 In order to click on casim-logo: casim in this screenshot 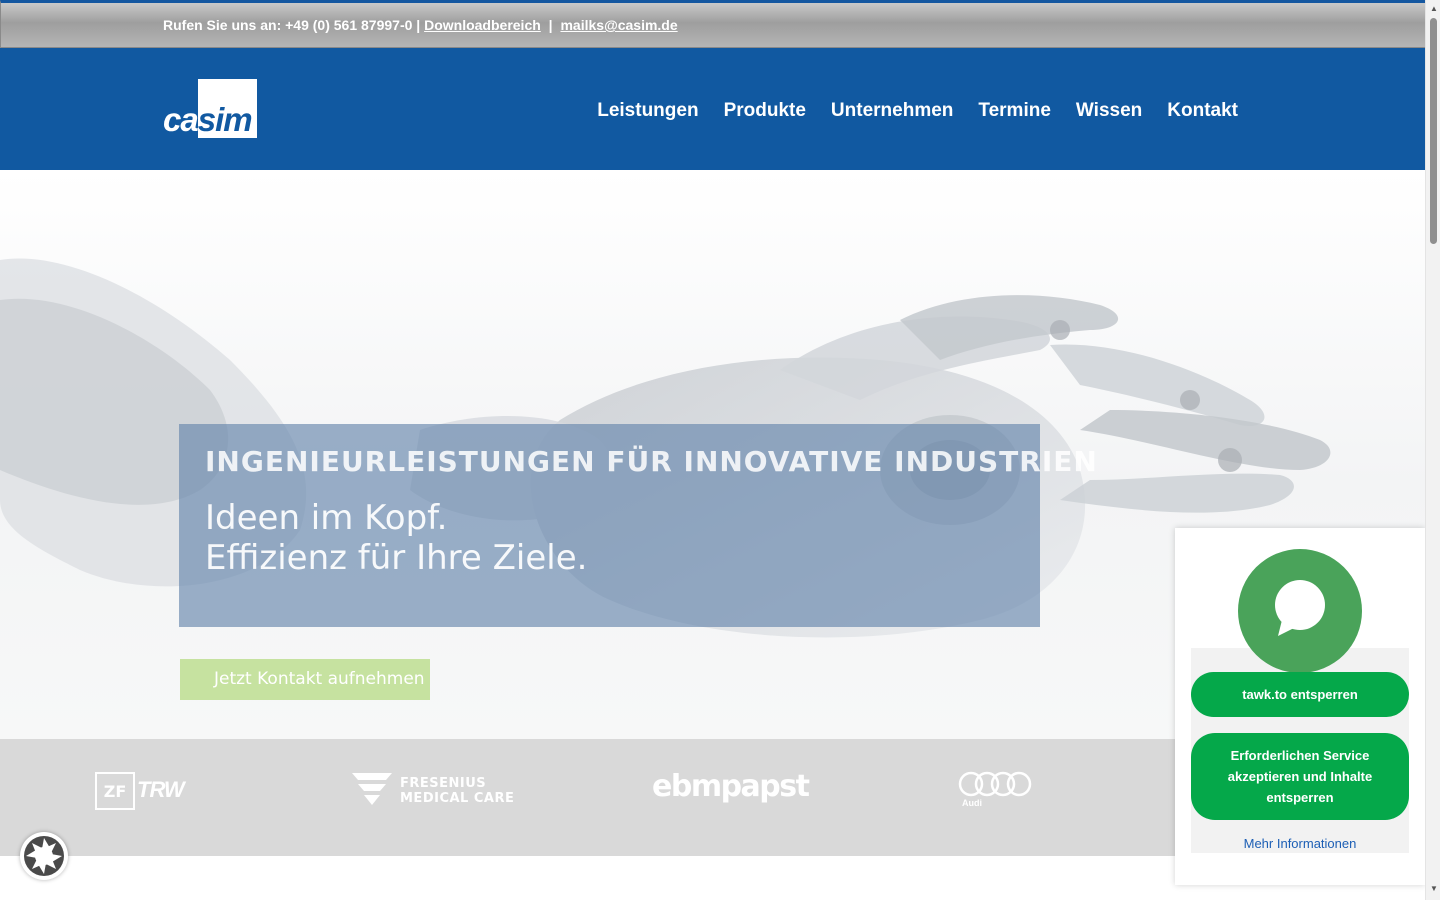, I will do `click(210, 109)`.